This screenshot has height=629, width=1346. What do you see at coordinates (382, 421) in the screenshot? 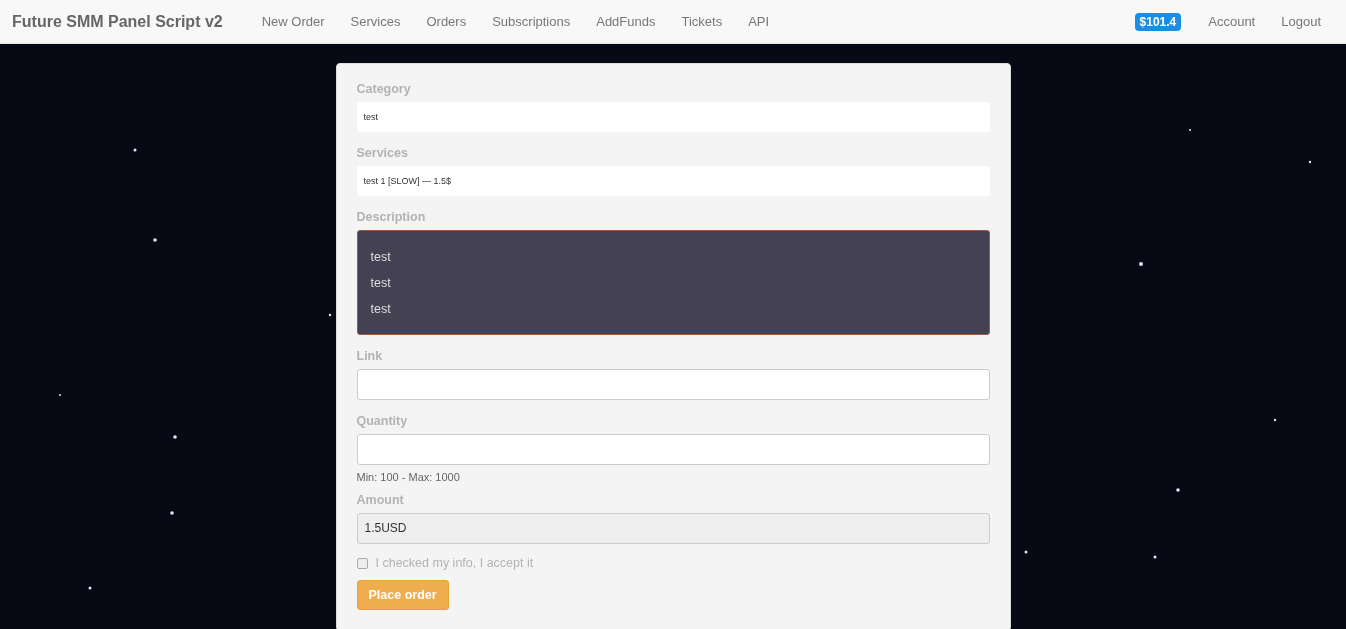
I see `field-label: Quantity` at bounding box center [382, 421].